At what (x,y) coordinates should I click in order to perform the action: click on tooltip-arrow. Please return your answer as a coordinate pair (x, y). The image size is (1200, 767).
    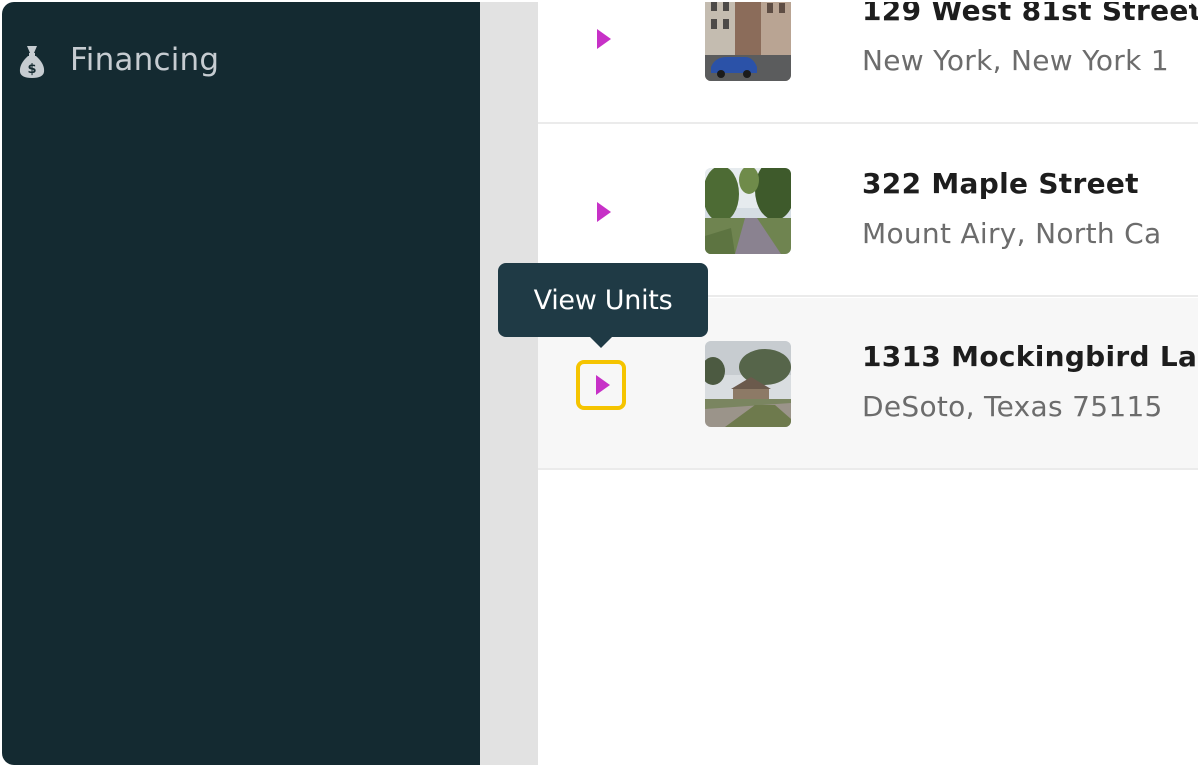
    Looking at the image, I should click on (601, 342).